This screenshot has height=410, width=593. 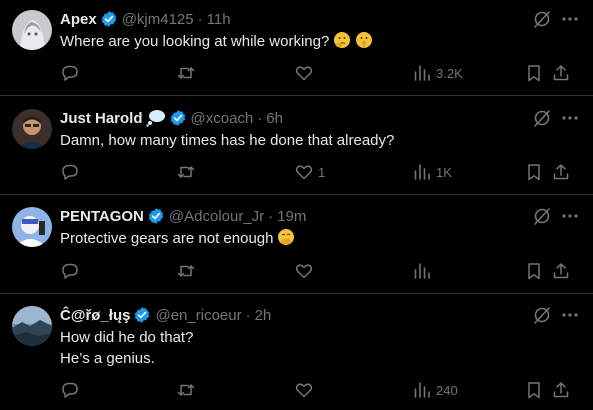 I want to click on view-count: 240, so click(x=447, y=390).